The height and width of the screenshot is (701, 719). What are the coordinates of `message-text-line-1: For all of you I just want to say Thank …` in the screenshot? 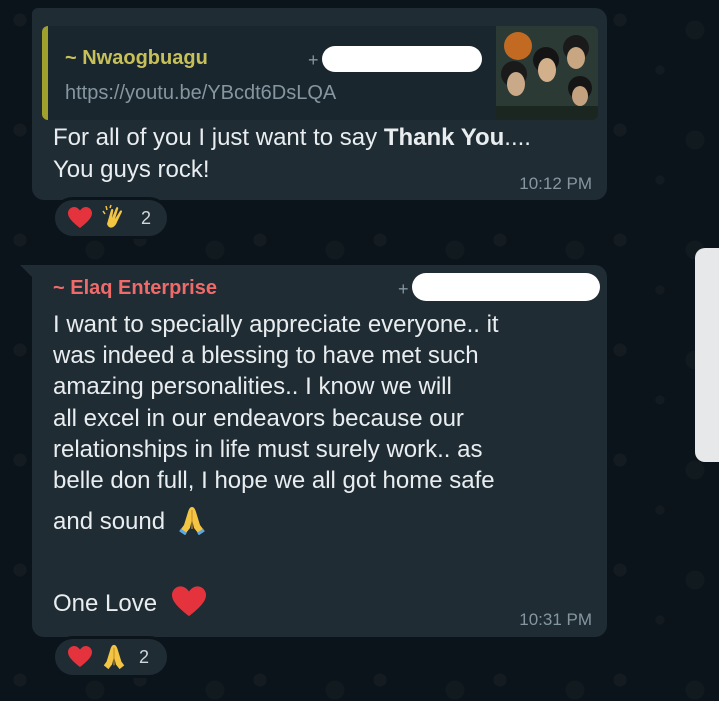 It's located at (292, 137).